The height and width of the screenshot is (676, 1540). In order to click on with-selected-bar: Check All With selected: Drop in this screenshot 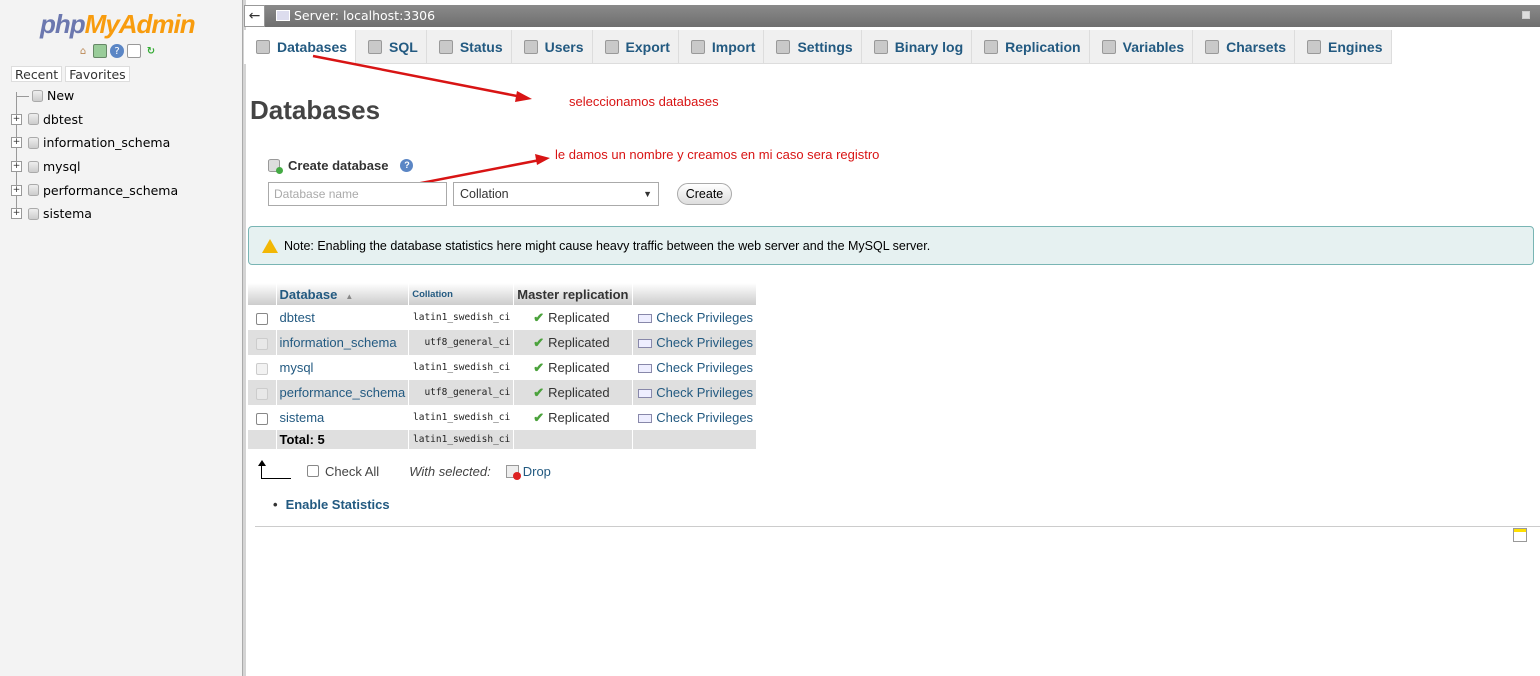, I will do `click(404, 470)`.